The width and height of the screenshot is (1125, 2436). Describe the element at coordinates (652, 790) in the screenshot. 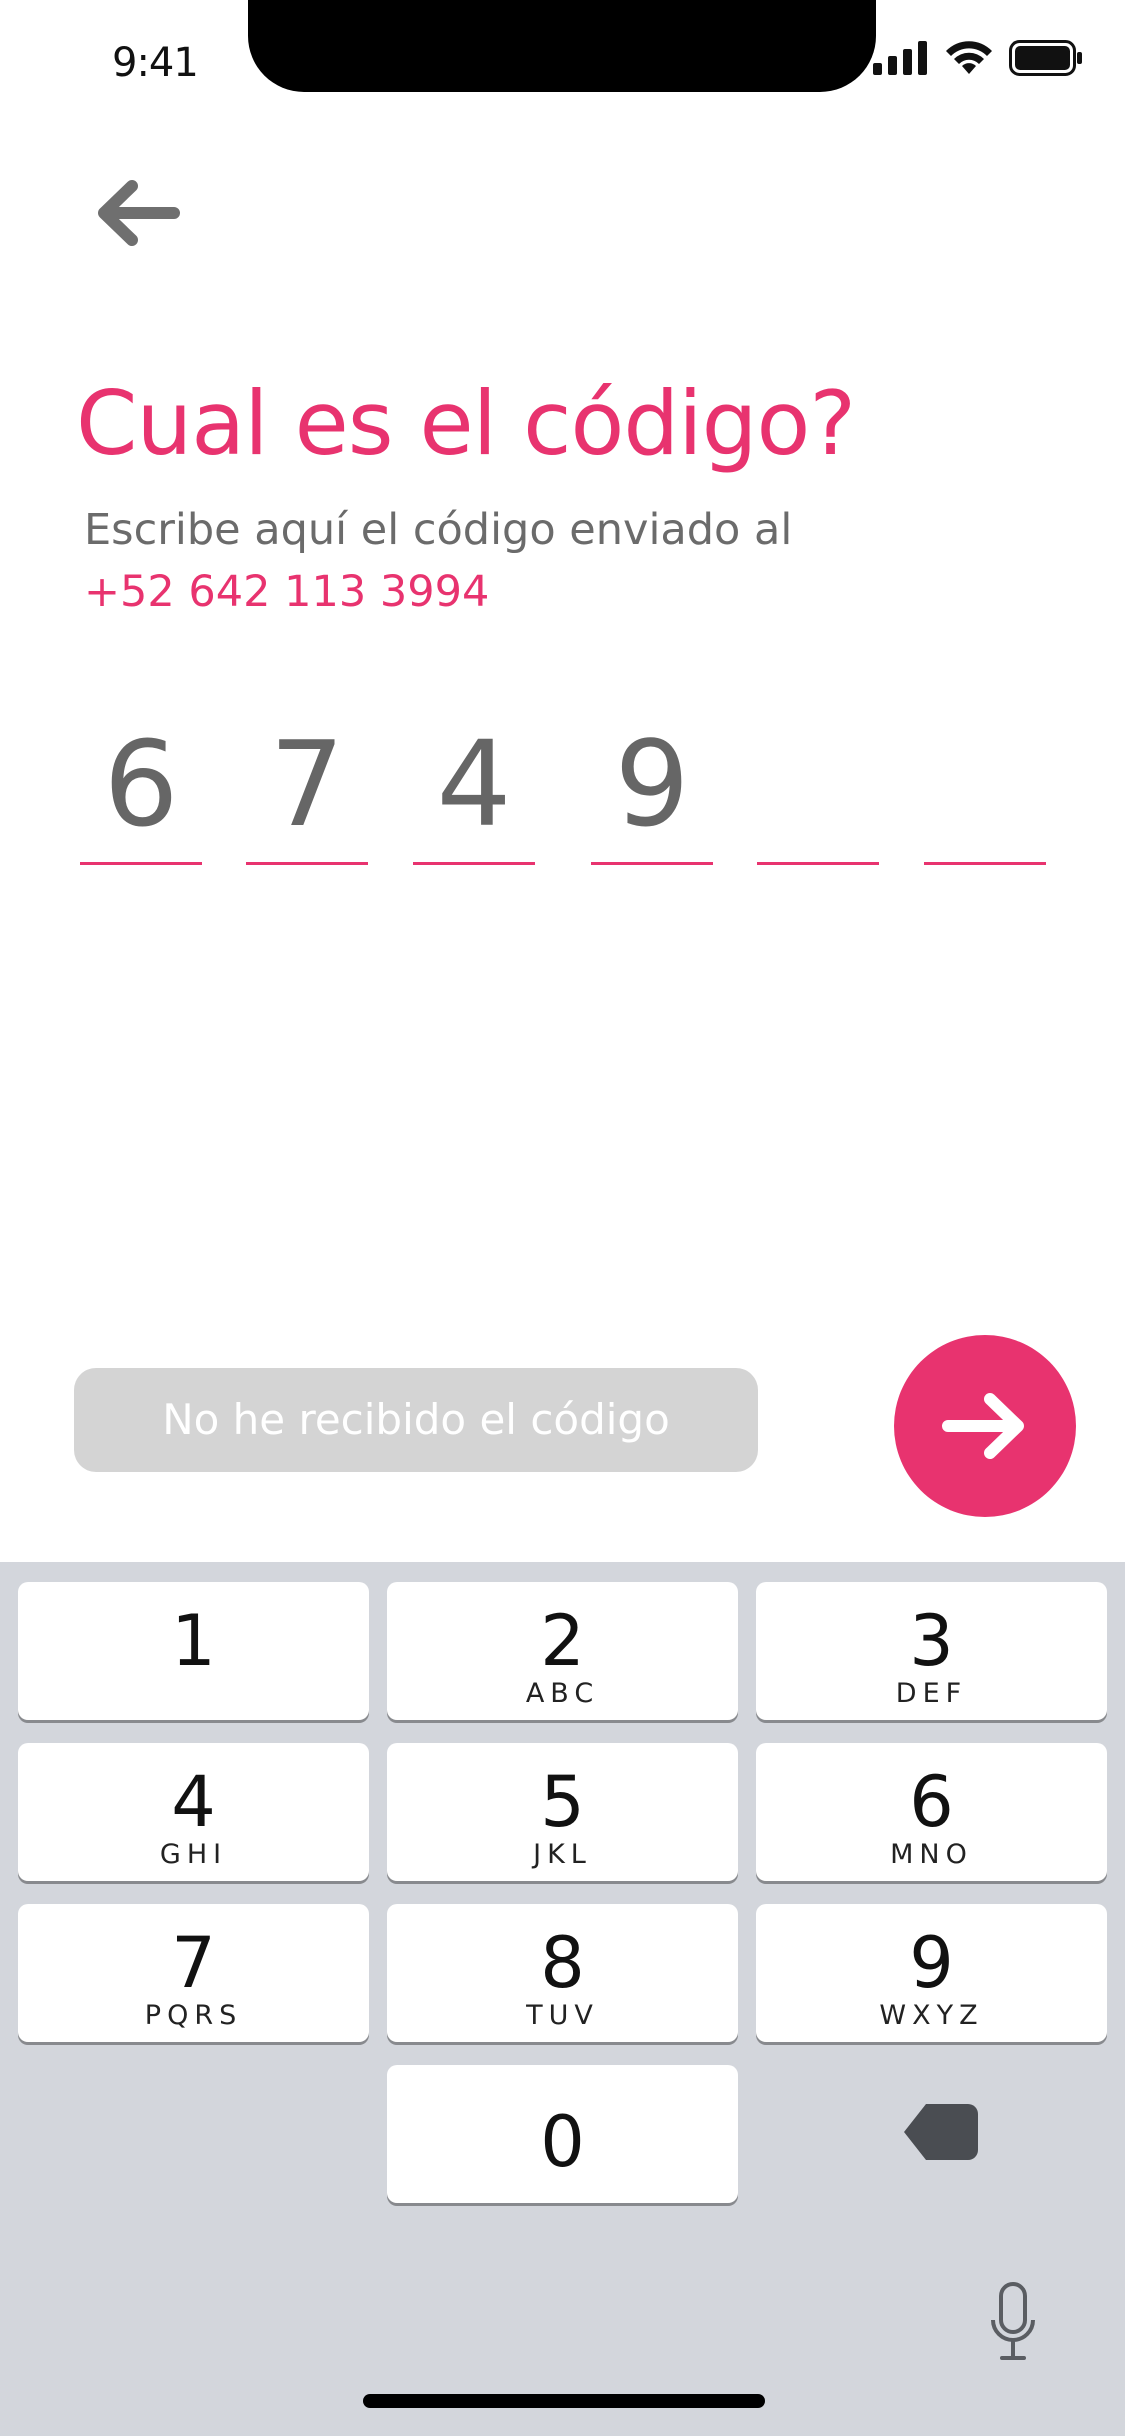

I see `code-digit-4: 9` at that location.